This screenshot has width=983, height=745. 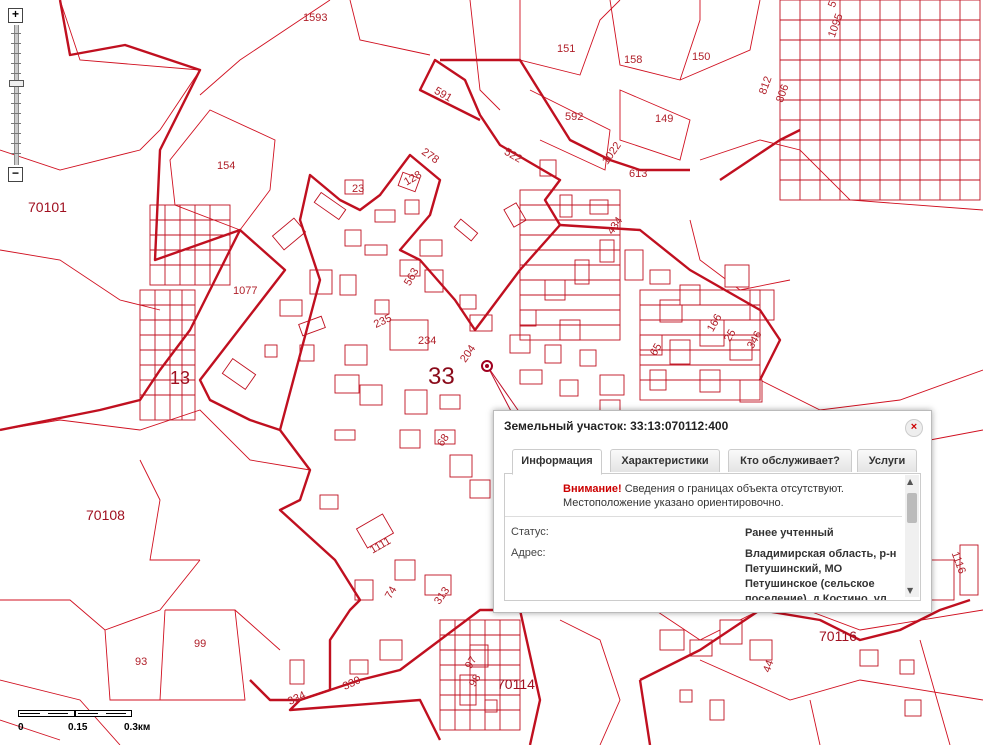 What do you see at coordinates (15, 15) in the screenshot?
I see `zoom-in-button: +` at bounding box center [15, 15].